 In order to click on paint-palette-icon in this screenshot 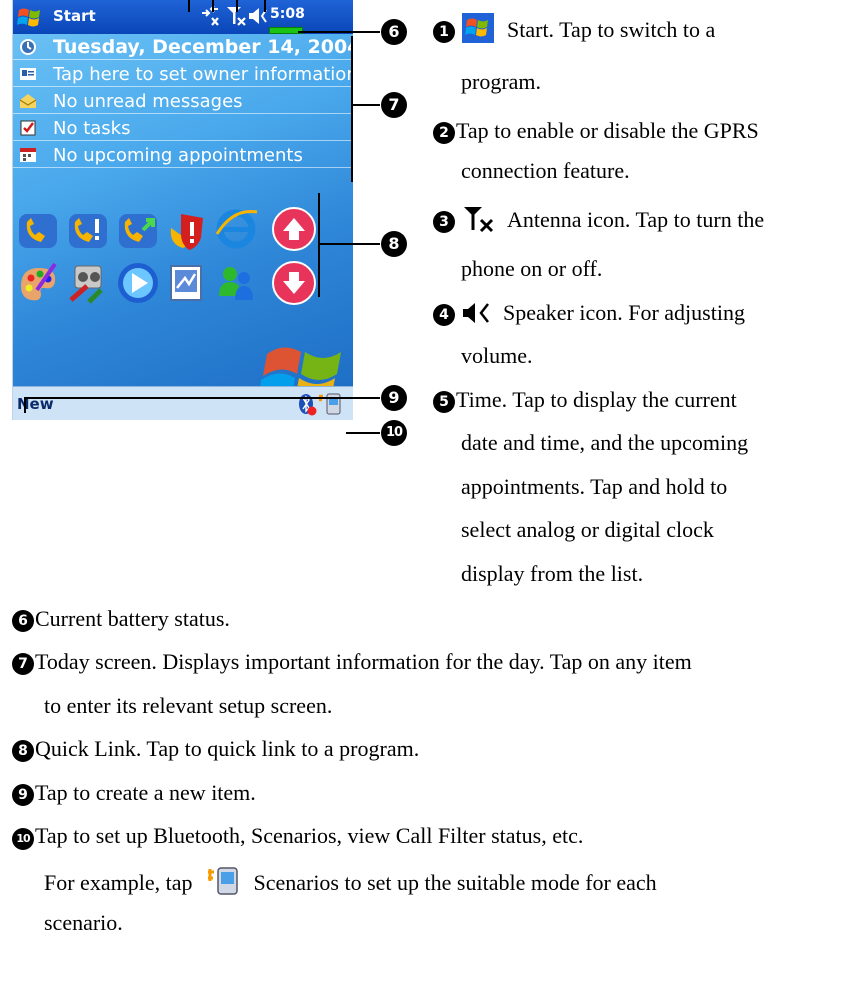, I will do `click(38, 283)`.